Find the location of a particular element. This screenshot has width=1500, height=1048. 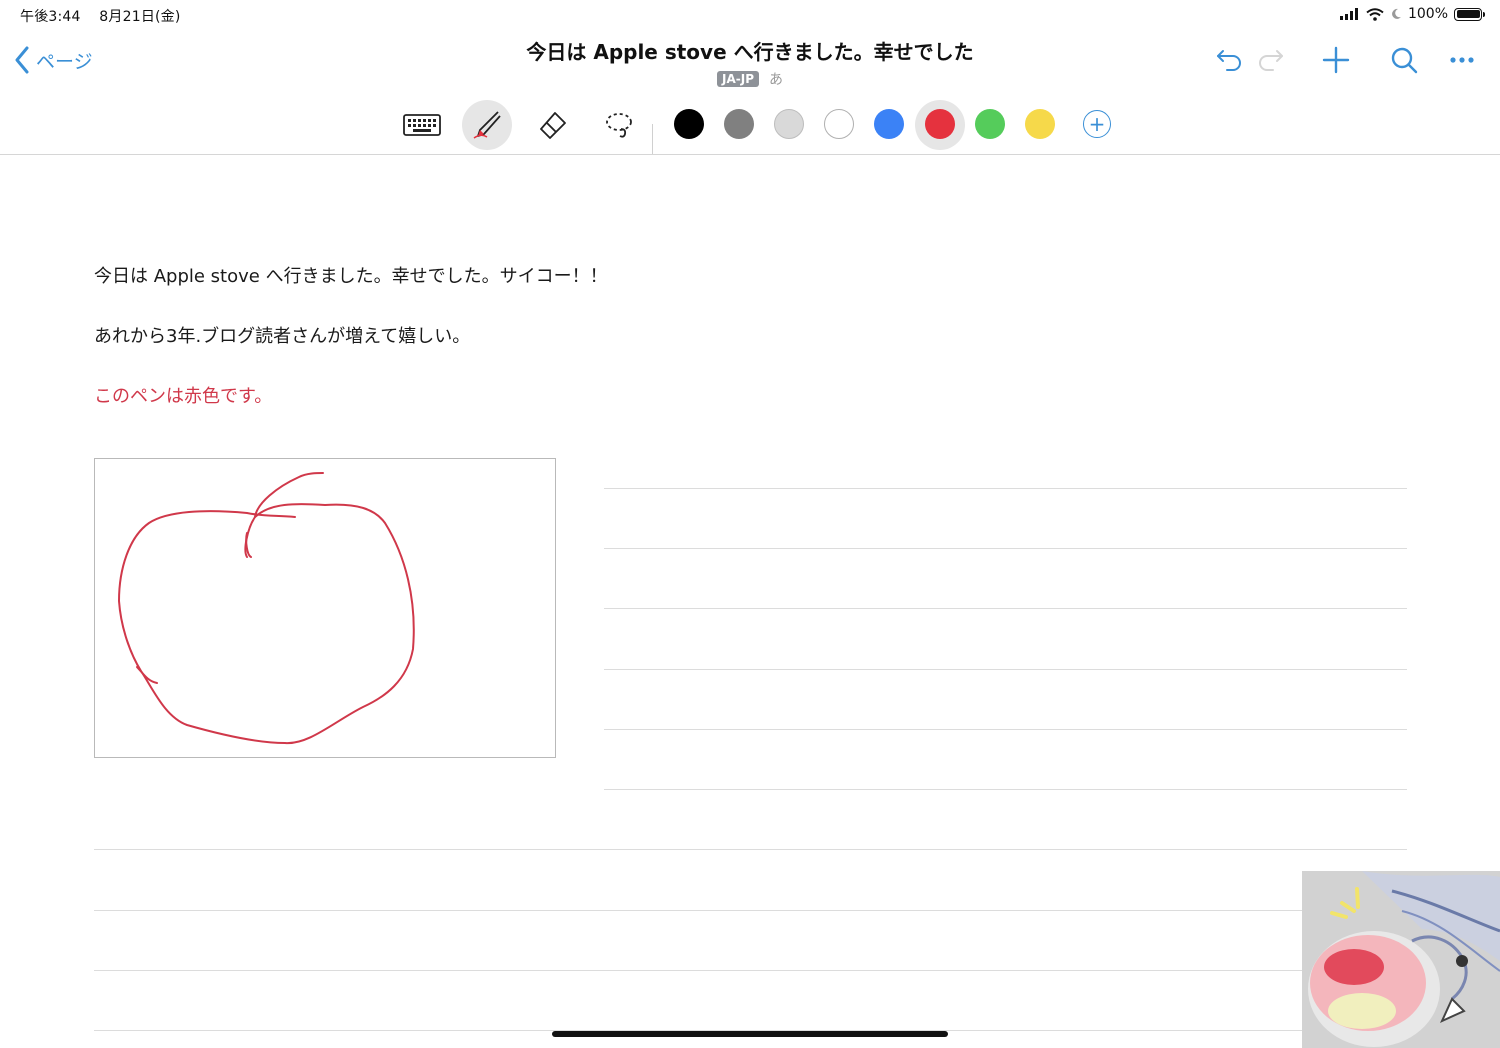

undo-icon is located at coordinates (1229, 60).